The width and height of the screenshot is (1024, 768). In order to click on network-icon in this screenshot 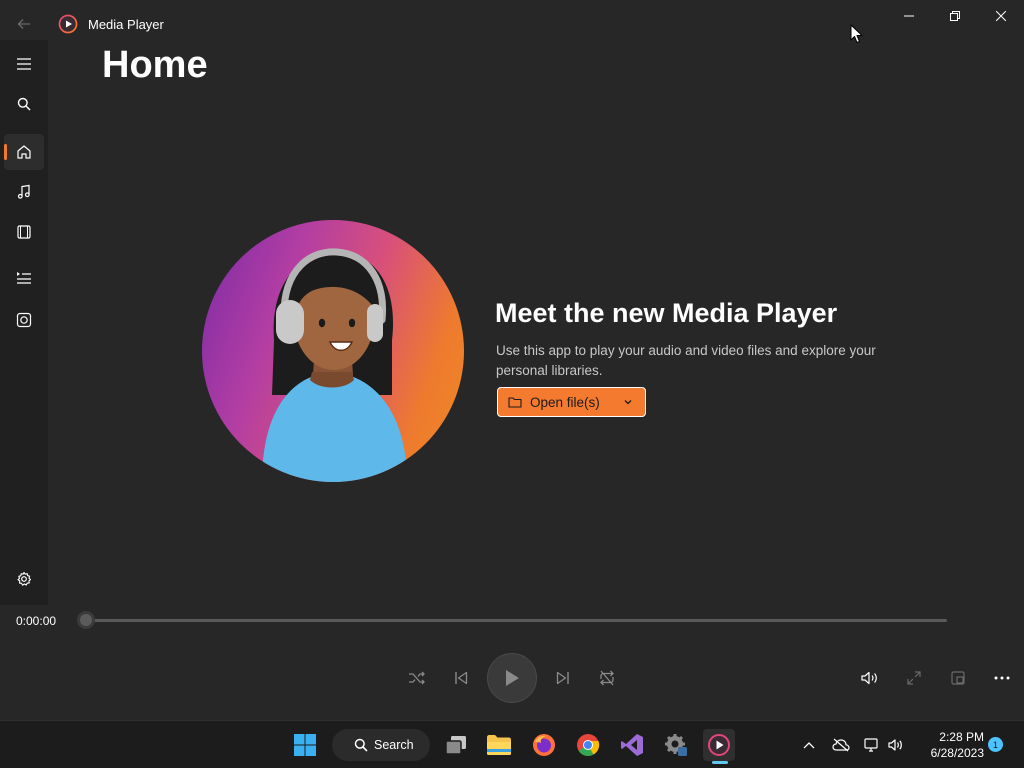, I will do `click(871, 745)`.